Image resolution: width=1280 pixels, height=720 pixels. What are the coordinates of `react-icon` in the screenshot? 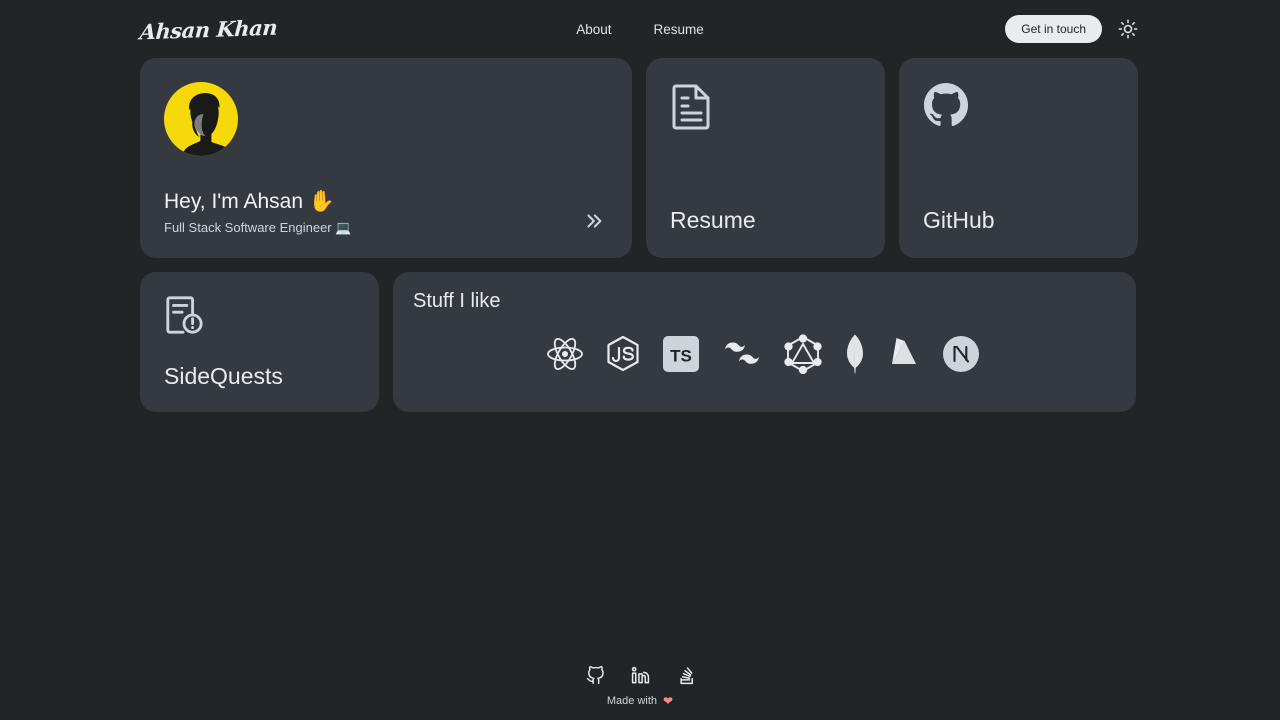 It's located at (565, 354).